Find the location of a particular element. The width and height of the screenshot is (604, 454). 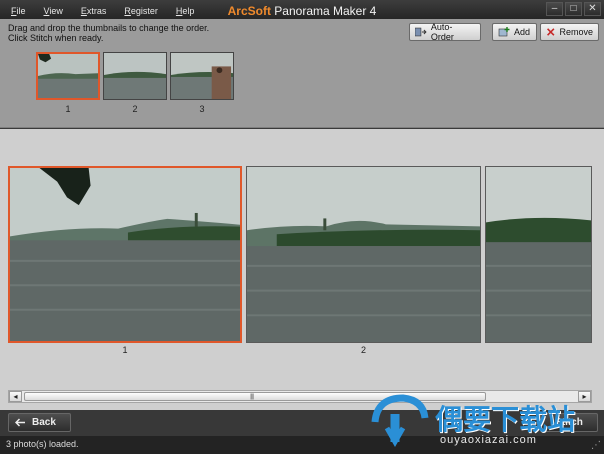

photo-2-image is located at coordinates (363, 254).